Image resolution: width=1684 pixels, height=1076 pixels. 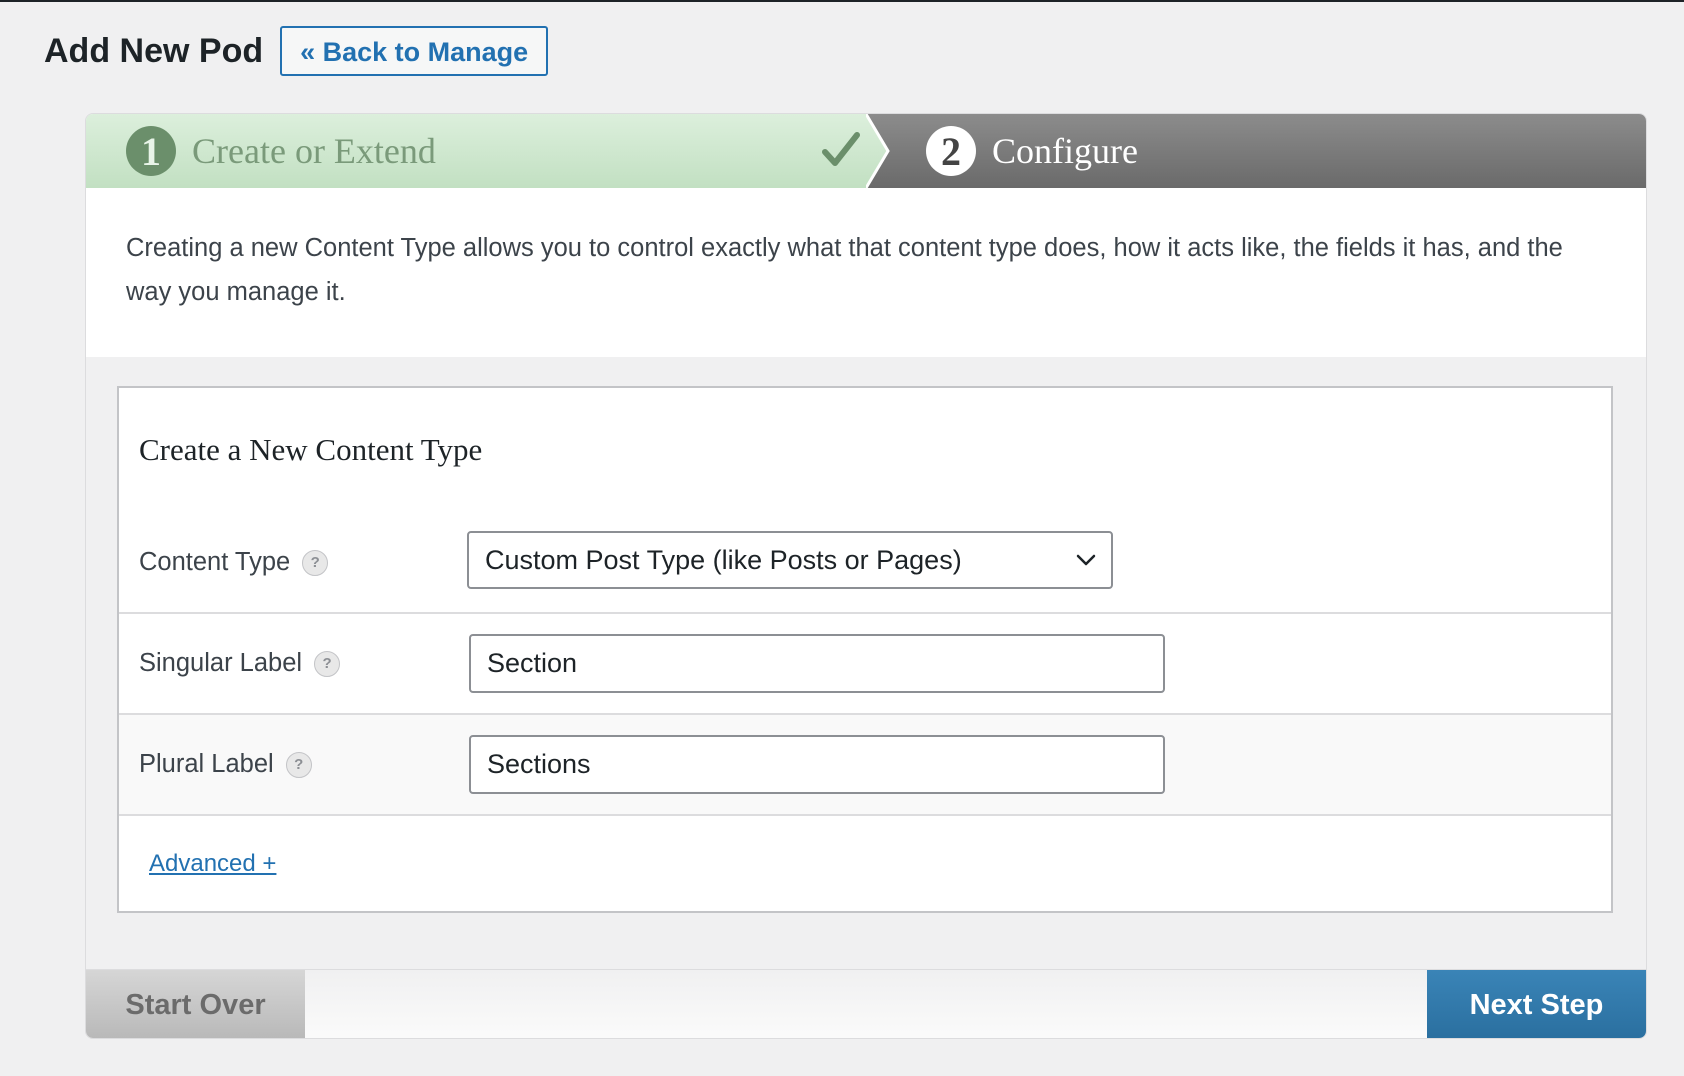 I want to click on content-type-select: Custom Post Type (like Posts or Pages), so click(x=790, y=560).